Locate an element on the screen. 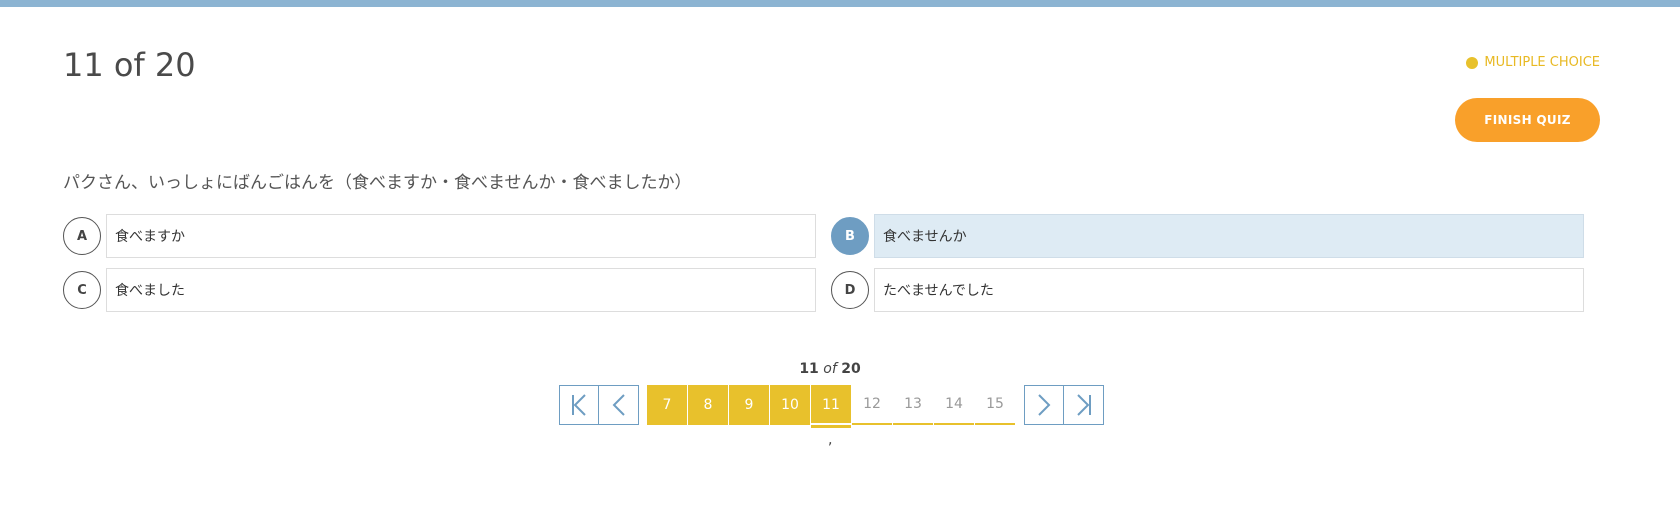  chevron-right-icon is located at coordinates (1044, 405).